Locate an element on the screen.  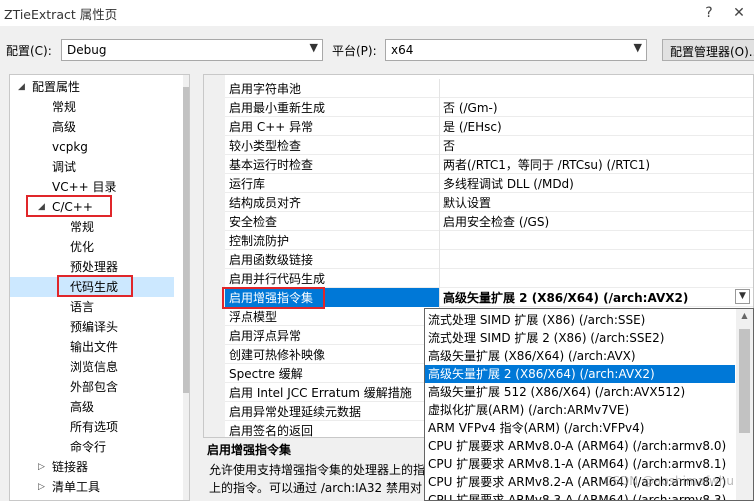
dropdown-option: 高级矢量扩展 512 (X86/X64) (/arch:AVX512) is located at coordinates (580, 392).